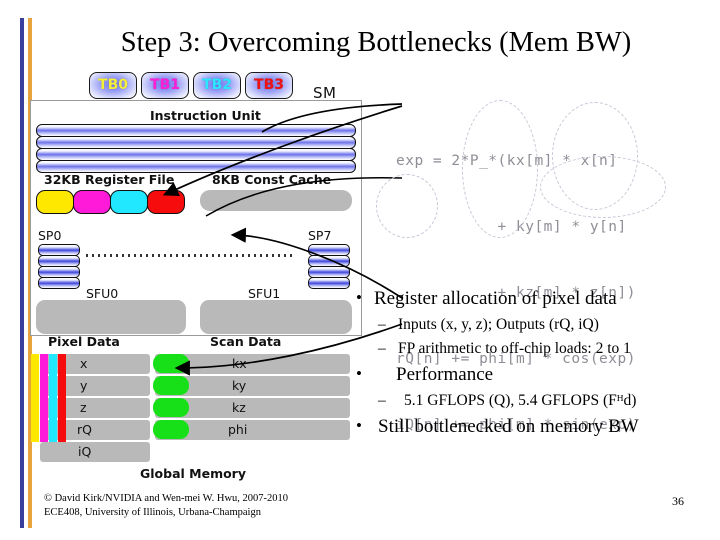 Image resolution: width=720 pixels, height=540 pixels. What do you see at coordinates (269, 85) in the screenshot?
I see `thread-block-chip-3: TB3` at bounding box center [269, 85].